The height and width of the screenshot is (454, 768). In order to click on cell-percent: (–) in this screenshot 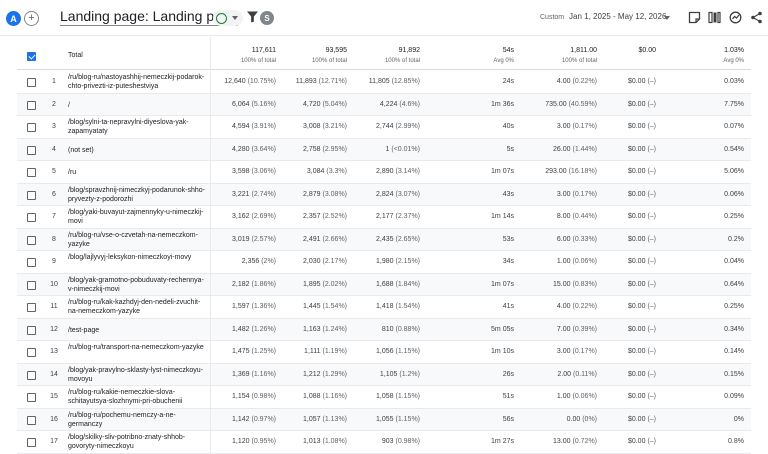, I will do `click(651, 419)`.